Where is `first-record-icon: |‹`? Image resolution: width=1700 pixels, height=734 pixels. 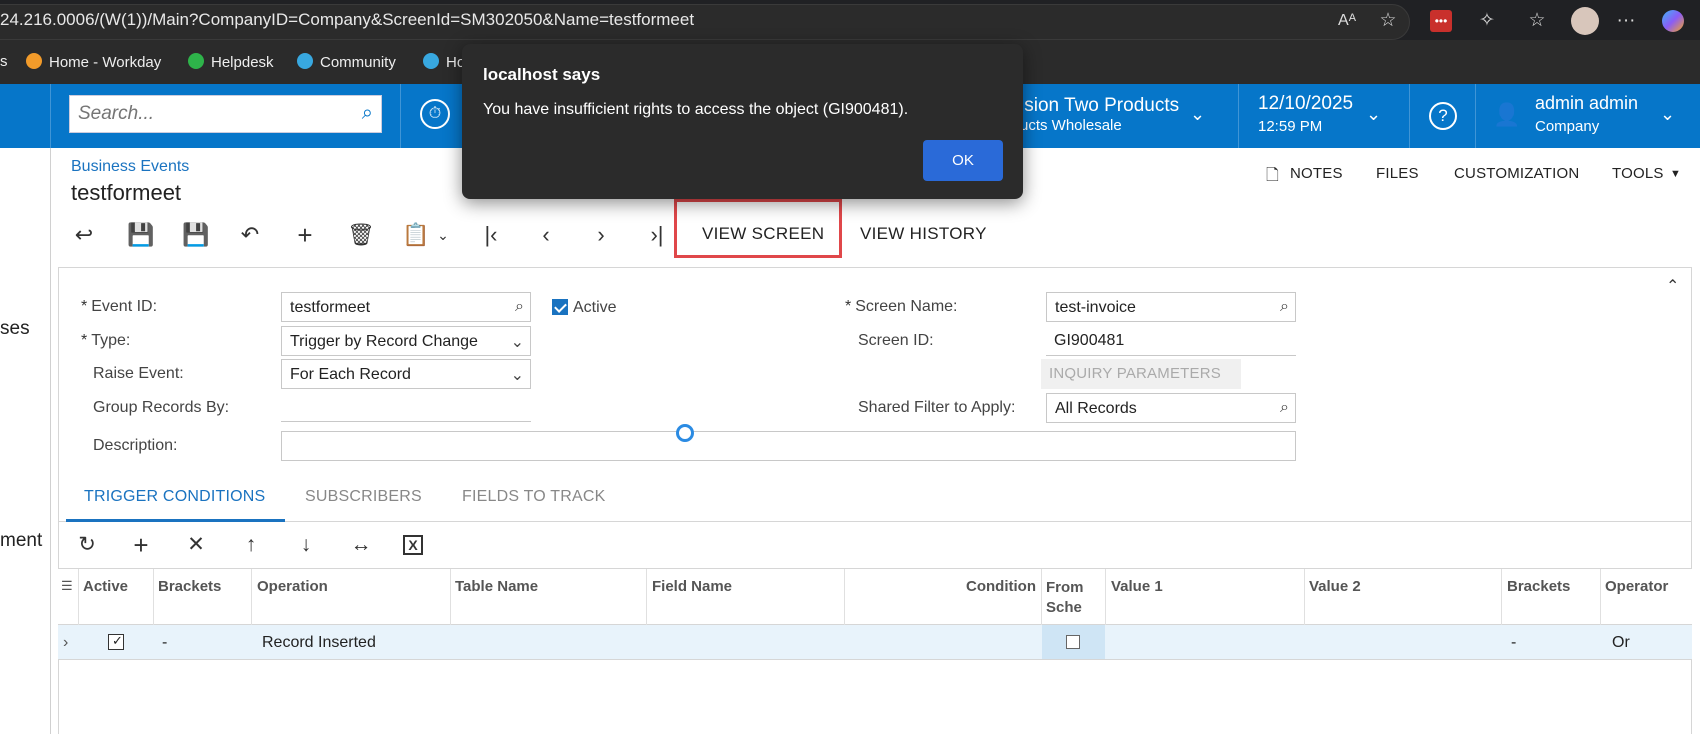 first-record-icon: |‹ is located at coordinates (491, 235).